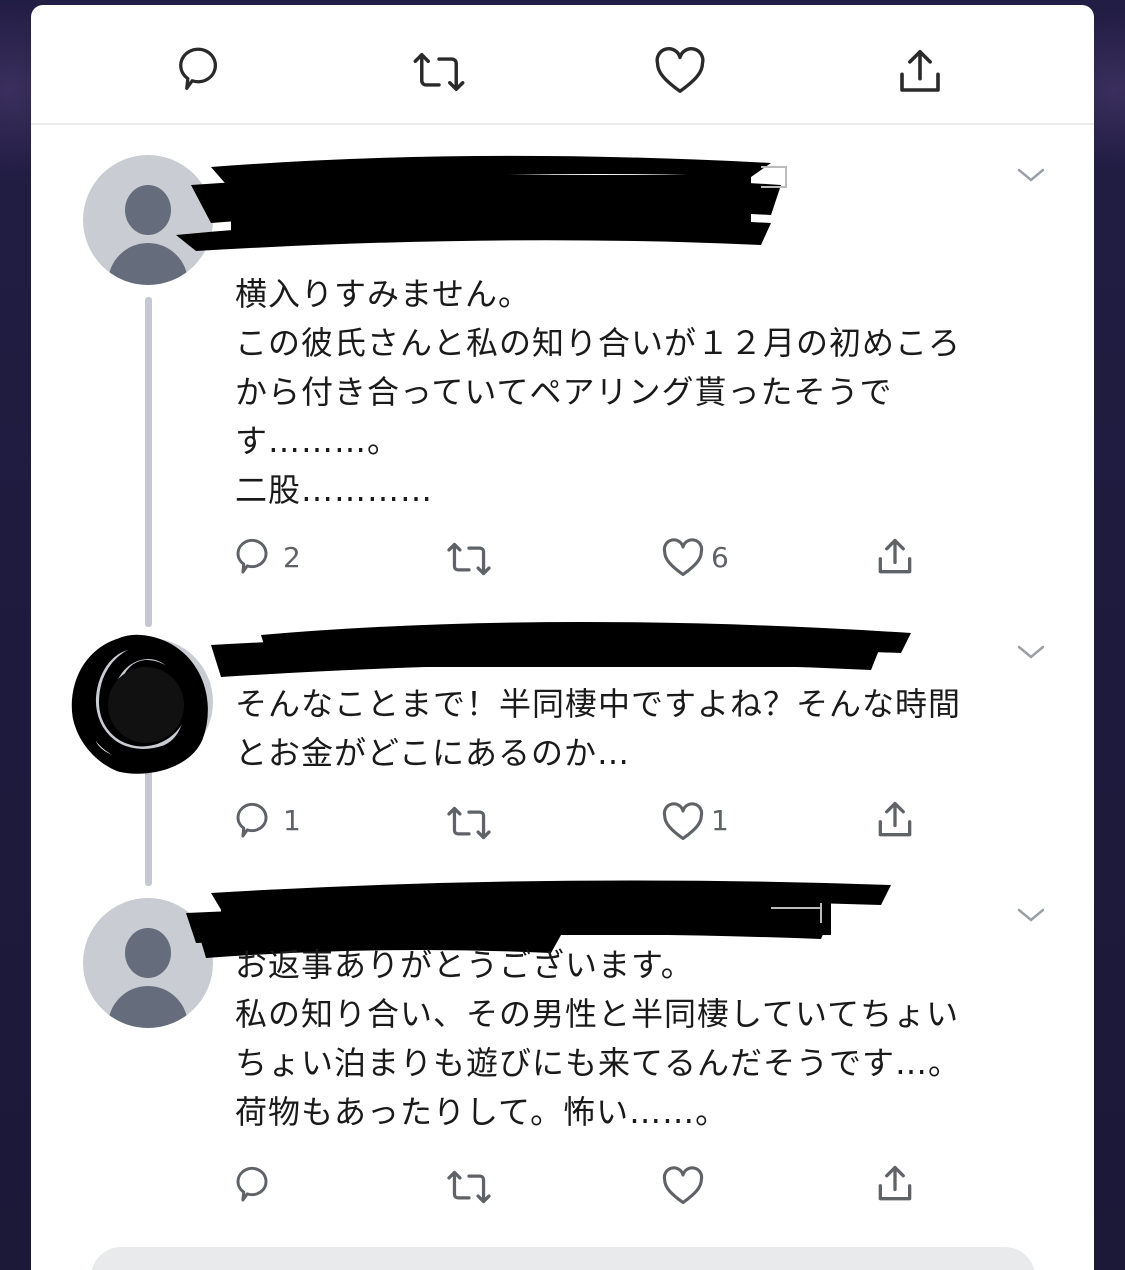 The height and width of the screenshot is (1270, 1125). I want to click on like-count: 6, so click(720, 557).